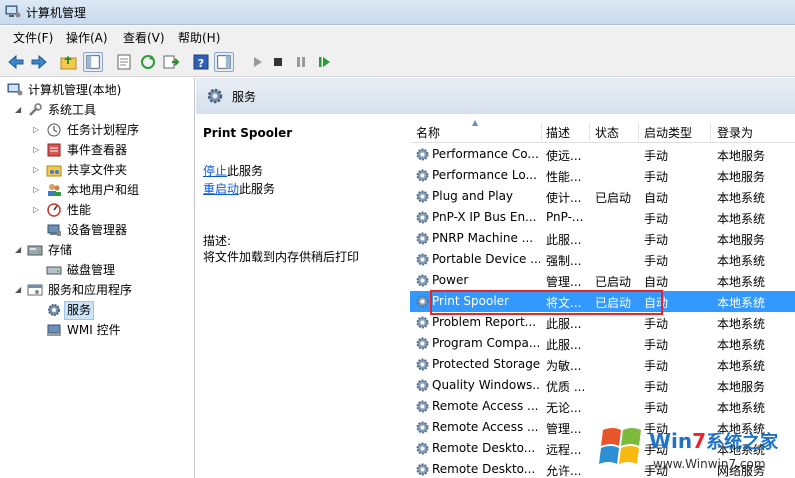 The image size is (795, 478). What do you see at coordinates (602, 385) in the screenshot?
I see `table-row: Quality Windows... 优质 ... 手动 本地服务` at bounding box center [602, 385].